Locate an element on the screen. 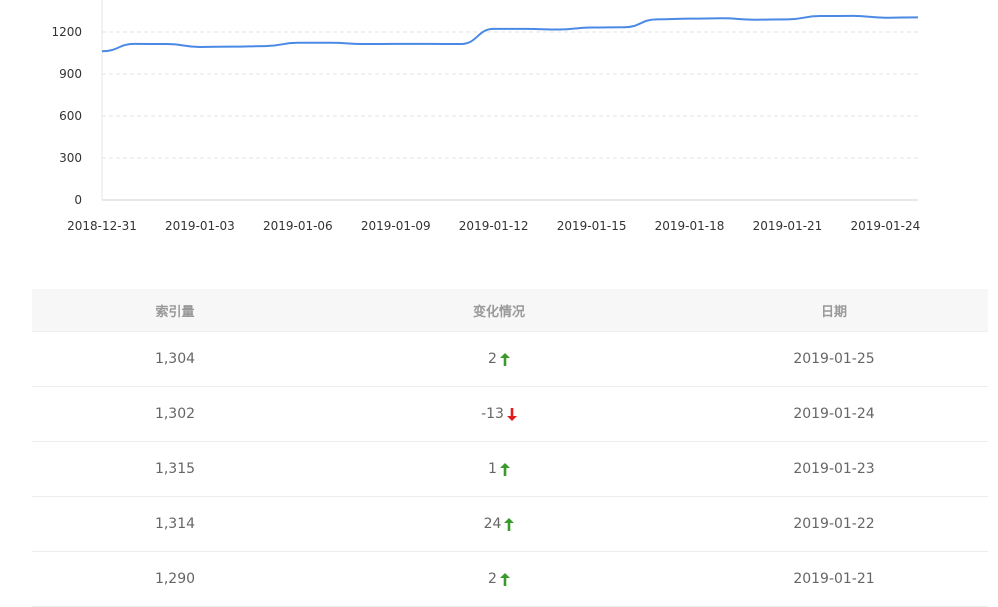  y-tick-label: 300 is located at coordinates (70, 158).